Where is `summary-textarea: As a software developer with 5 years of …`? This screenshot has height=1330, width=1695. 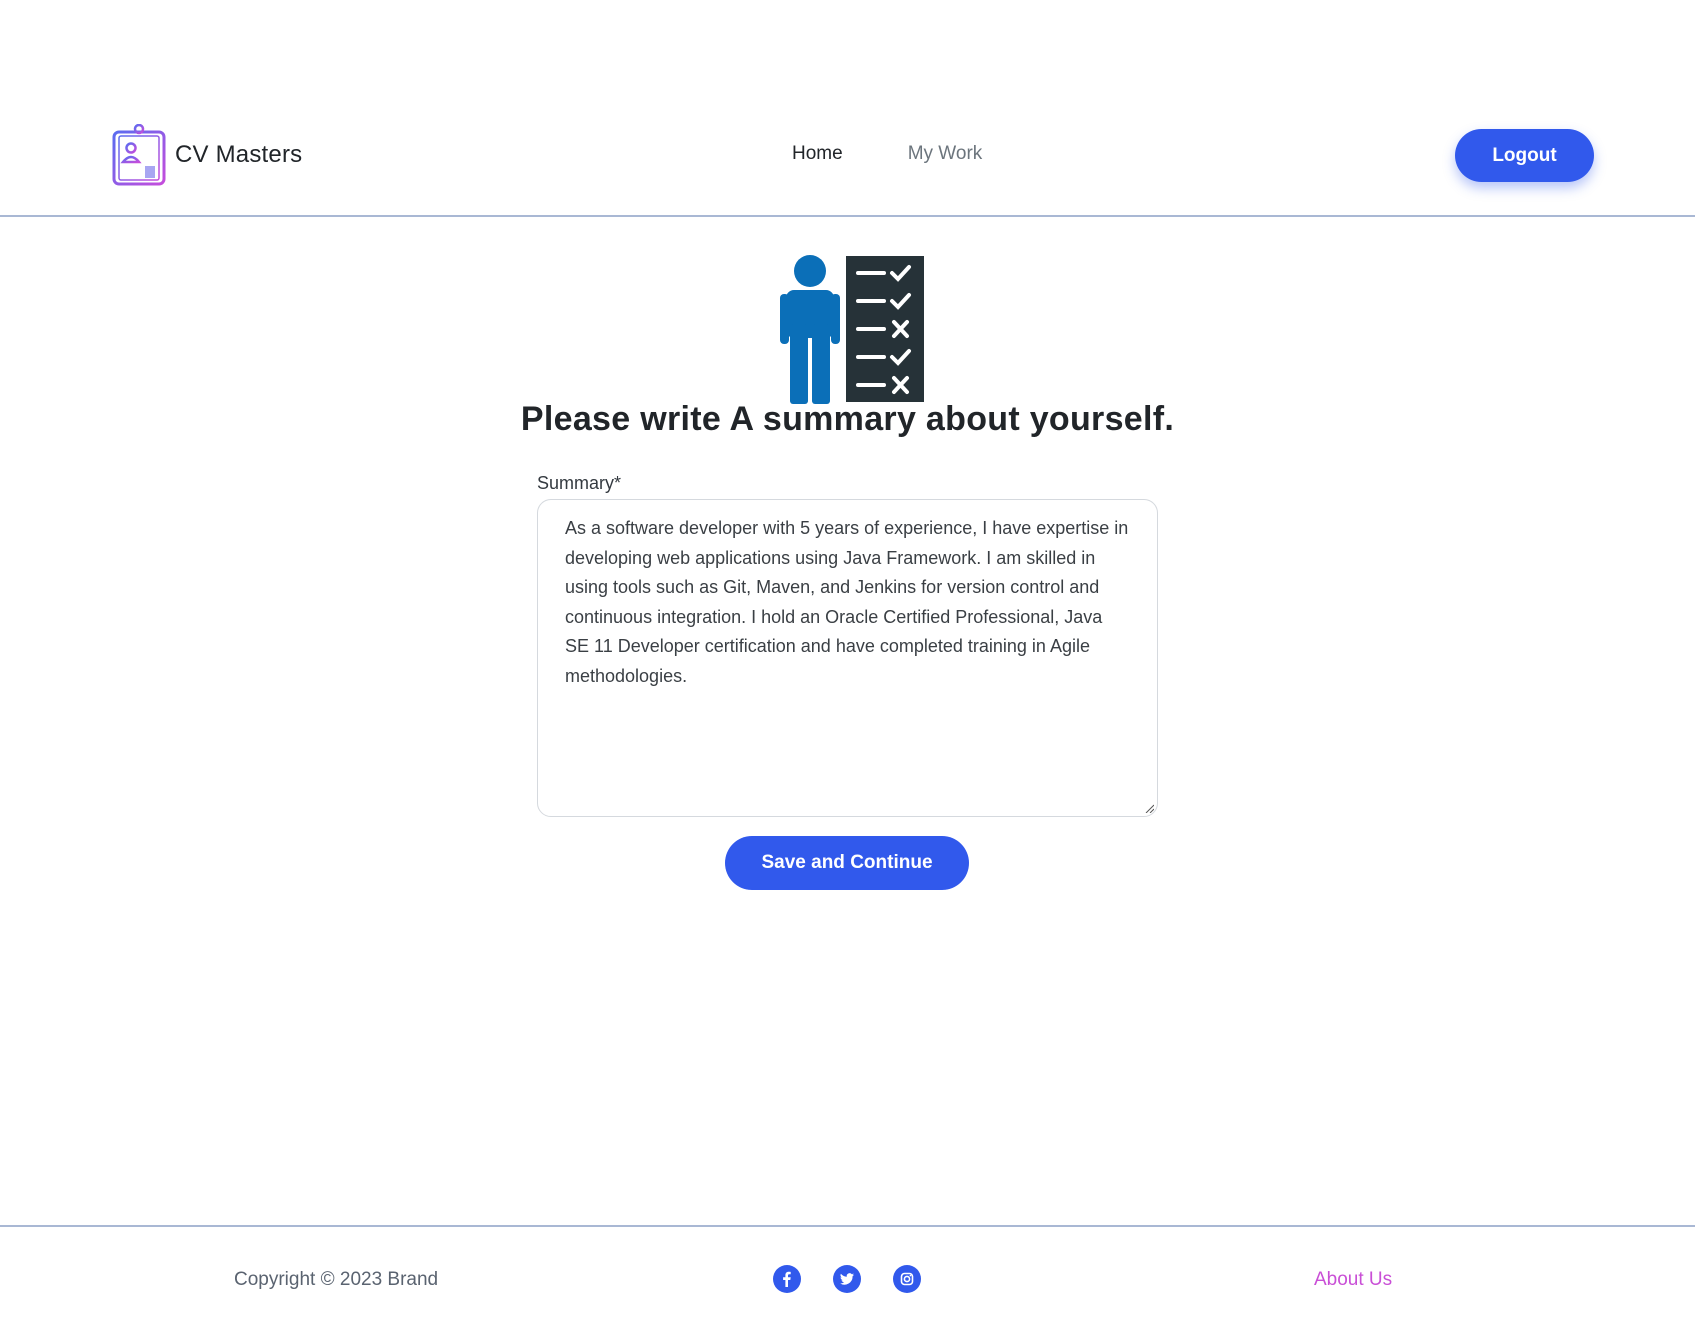 summary-textarea: As a software developer with 5 years of … is located at coordinates (847, 658).